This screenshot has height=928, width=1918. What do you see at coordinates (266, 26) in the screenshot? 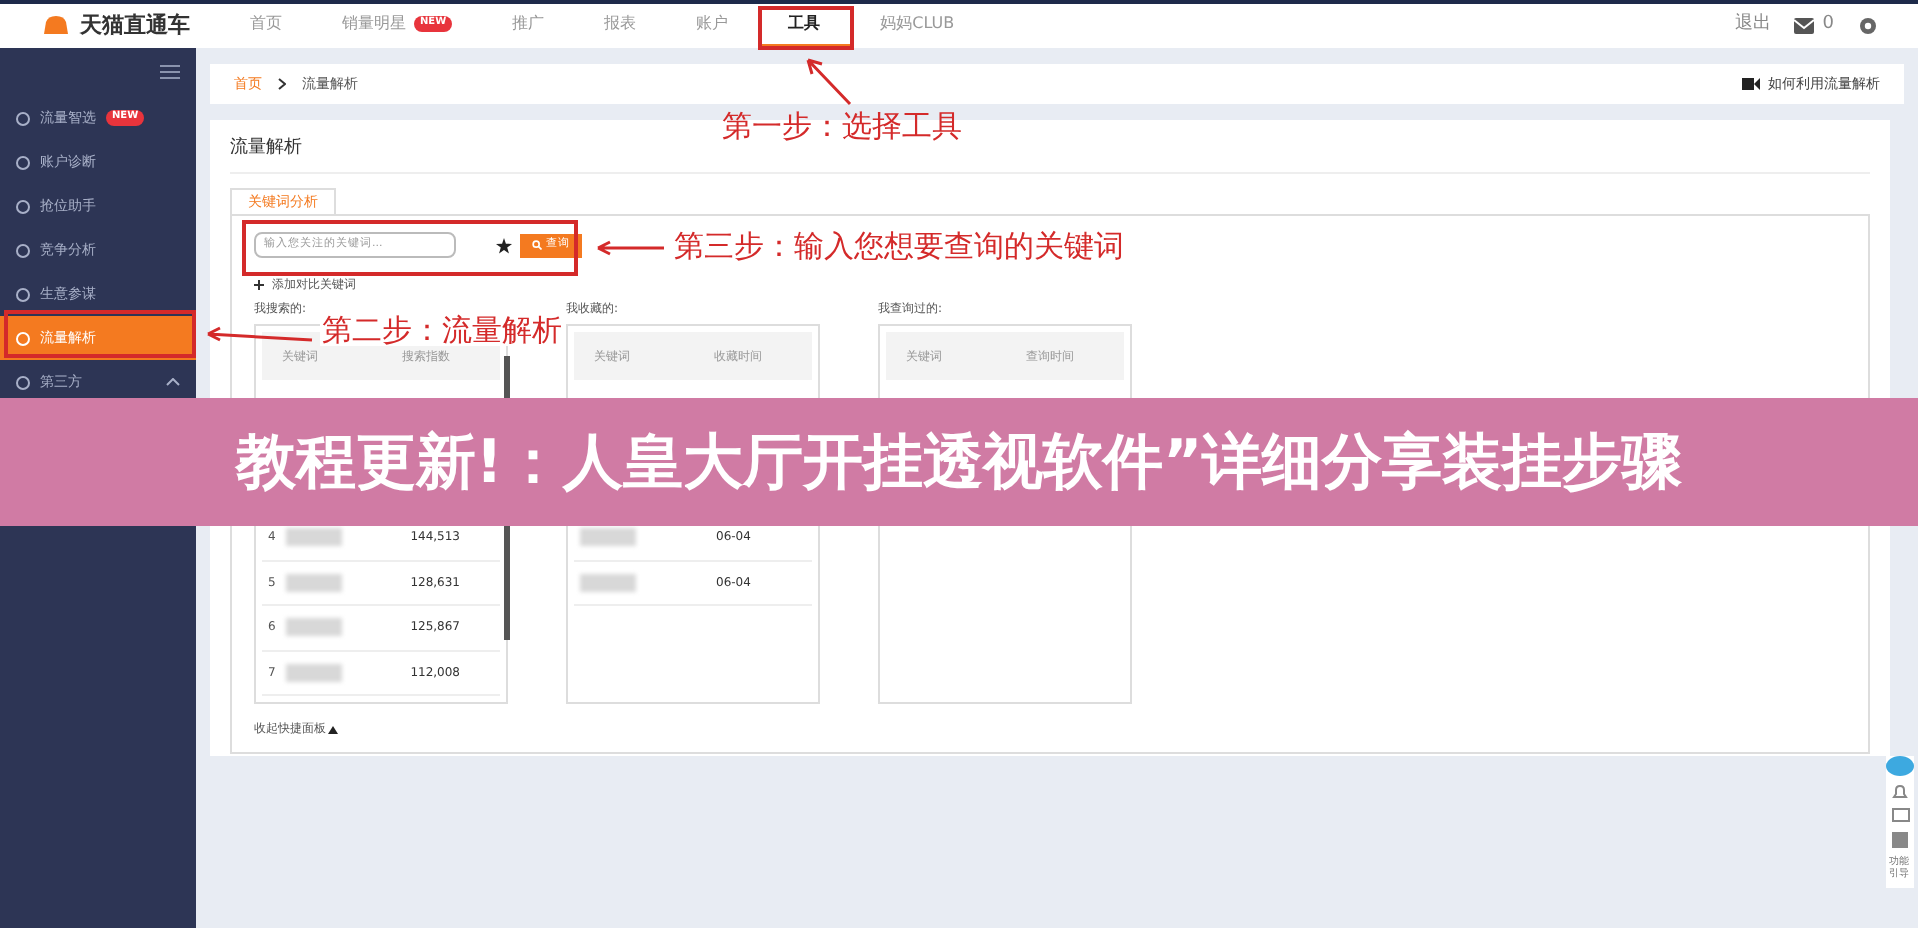
I see `nav-tab: 首页` at bounding box center [266, 26].